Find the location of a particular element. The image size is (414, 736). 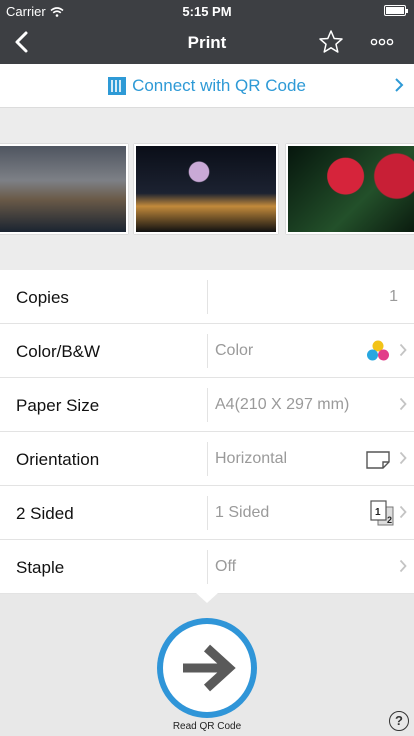

paper-size-row: Paper Size A4(210 X 297 mm) is located at coordinates (207, 405).